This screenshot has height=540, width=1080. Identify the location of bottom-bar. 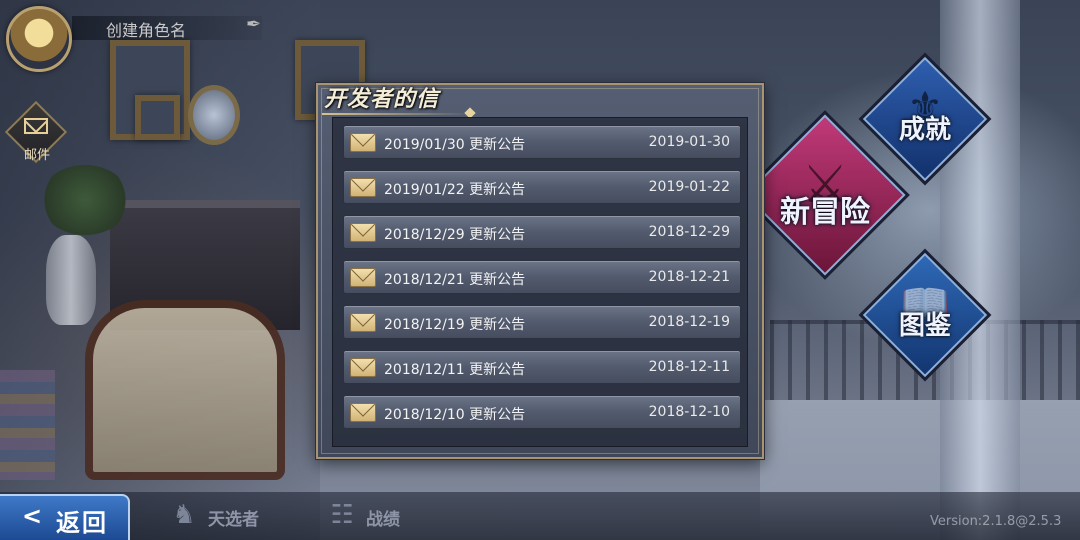
(540, 516).